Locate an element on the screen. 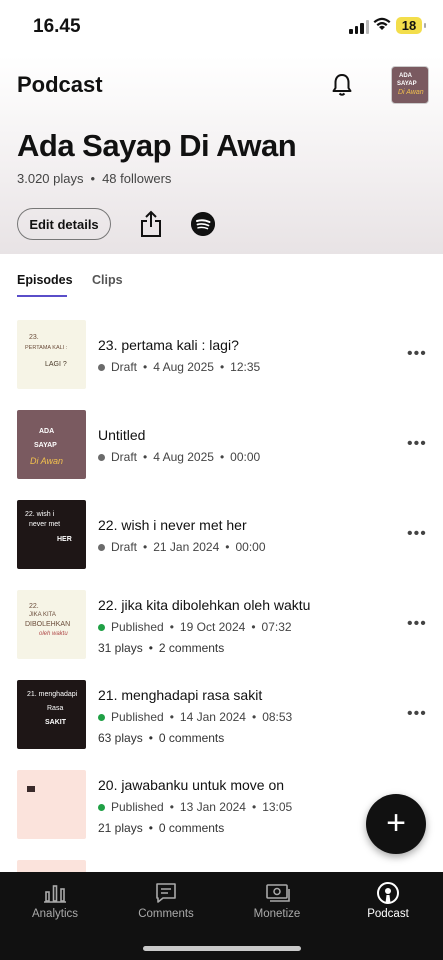 This screenshot has height=960, width=443. episode-meta: Published • 14 Jan 2024 • 08:53 is located at coordinates (195, 717).